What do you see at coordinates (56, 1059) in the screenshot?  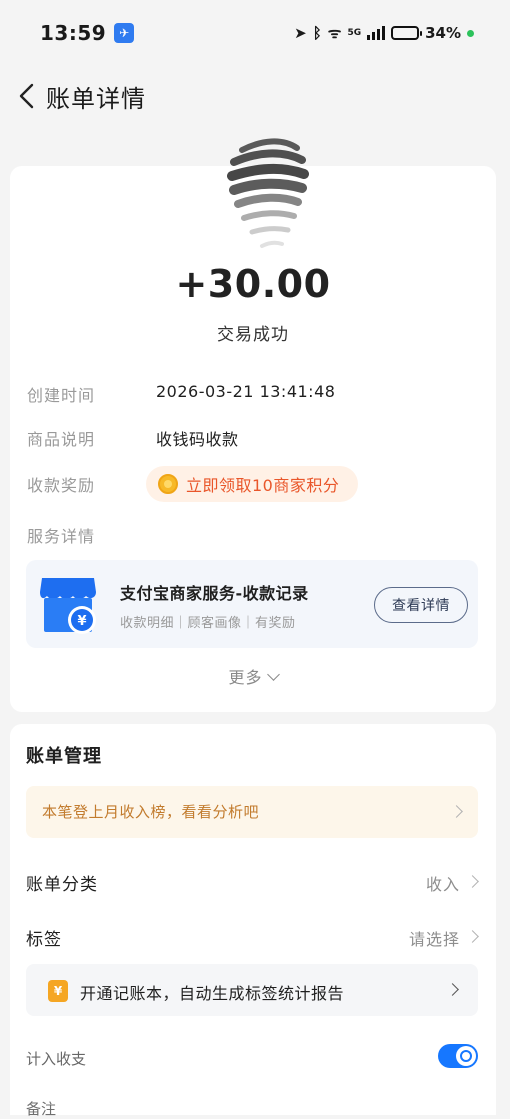 I see `include-in-stats-label: 计入收支` at bounding box center [56, 1059].